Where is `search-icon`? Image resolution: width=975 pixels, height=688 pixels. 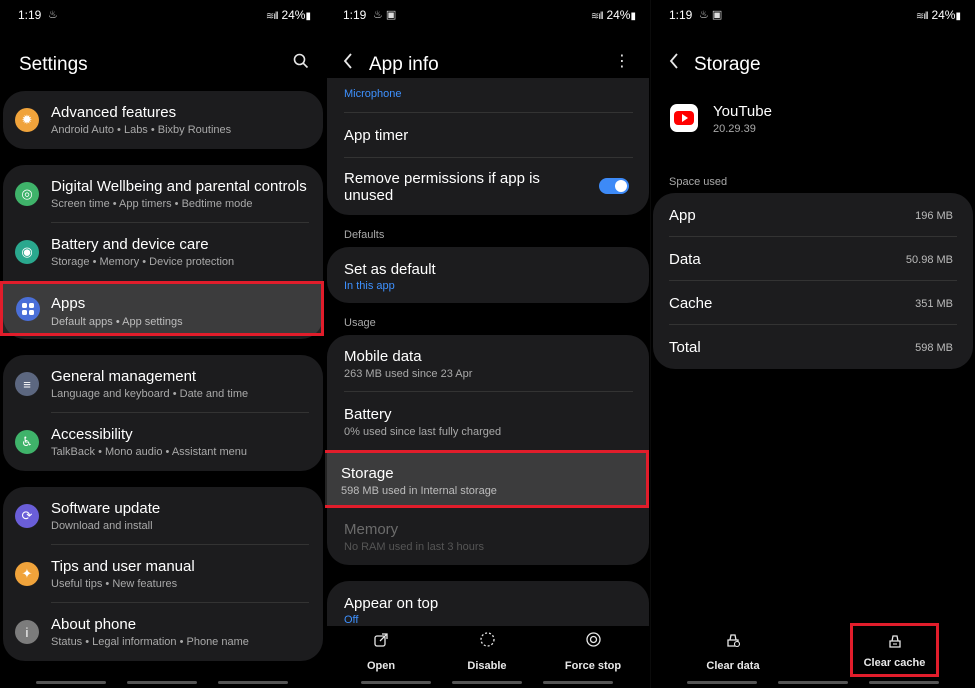 search-icon is located at coordinates (301, 63).